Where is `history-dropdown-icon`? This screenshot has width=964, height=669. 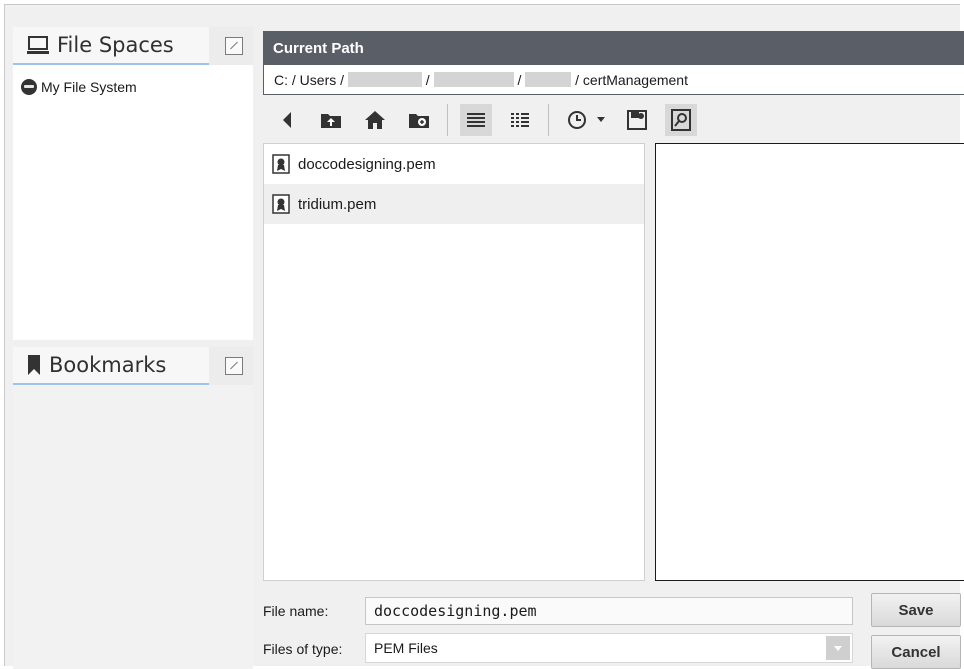 history-dropdown-icon is located at coordinates (601, 120).